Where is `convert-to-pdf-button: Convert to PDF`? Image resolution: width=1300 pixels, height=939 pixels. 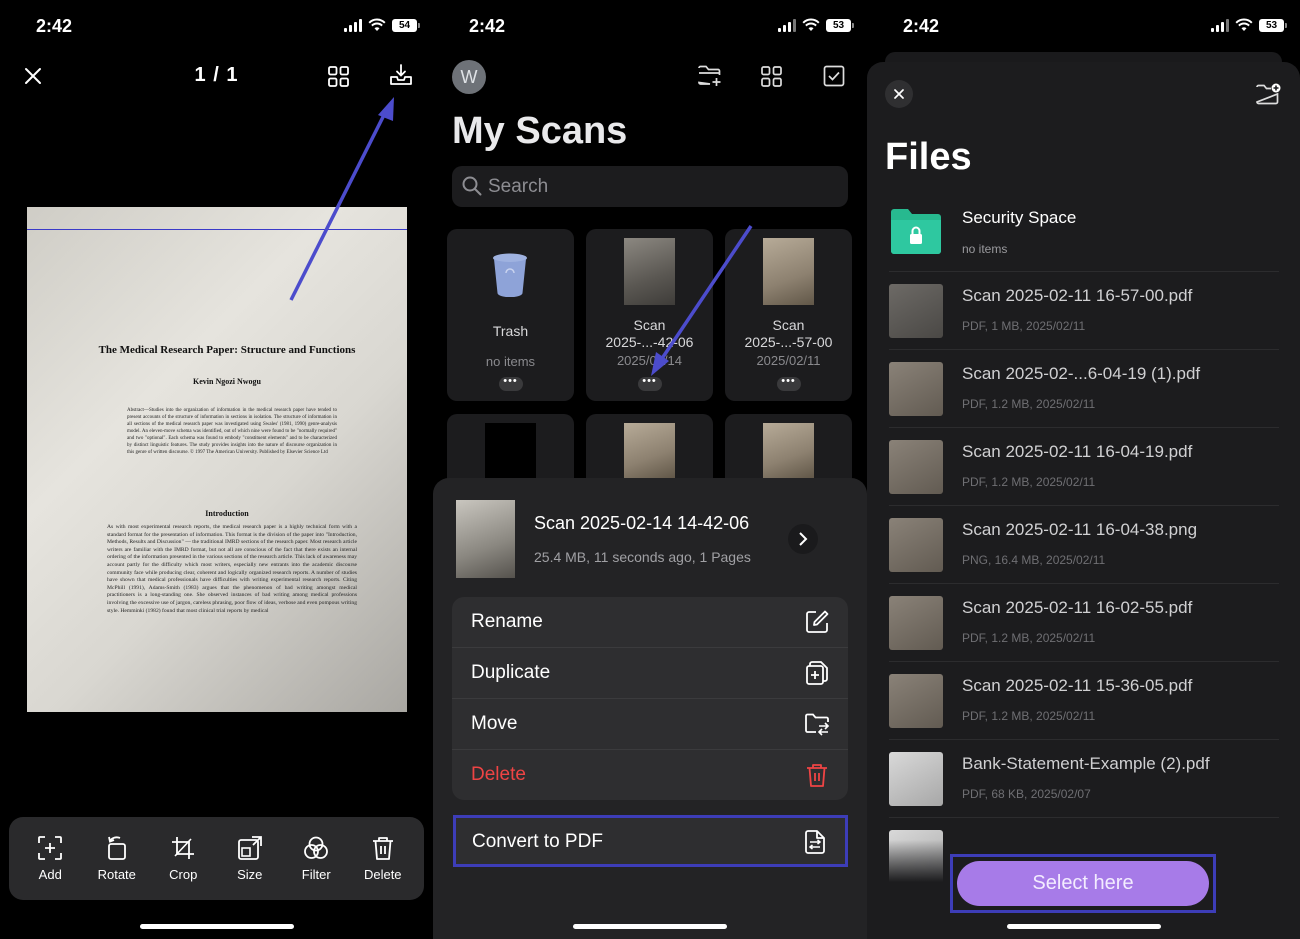
convert-to-pdf-button: Convert to PDF is located at coordinates (650, 841).